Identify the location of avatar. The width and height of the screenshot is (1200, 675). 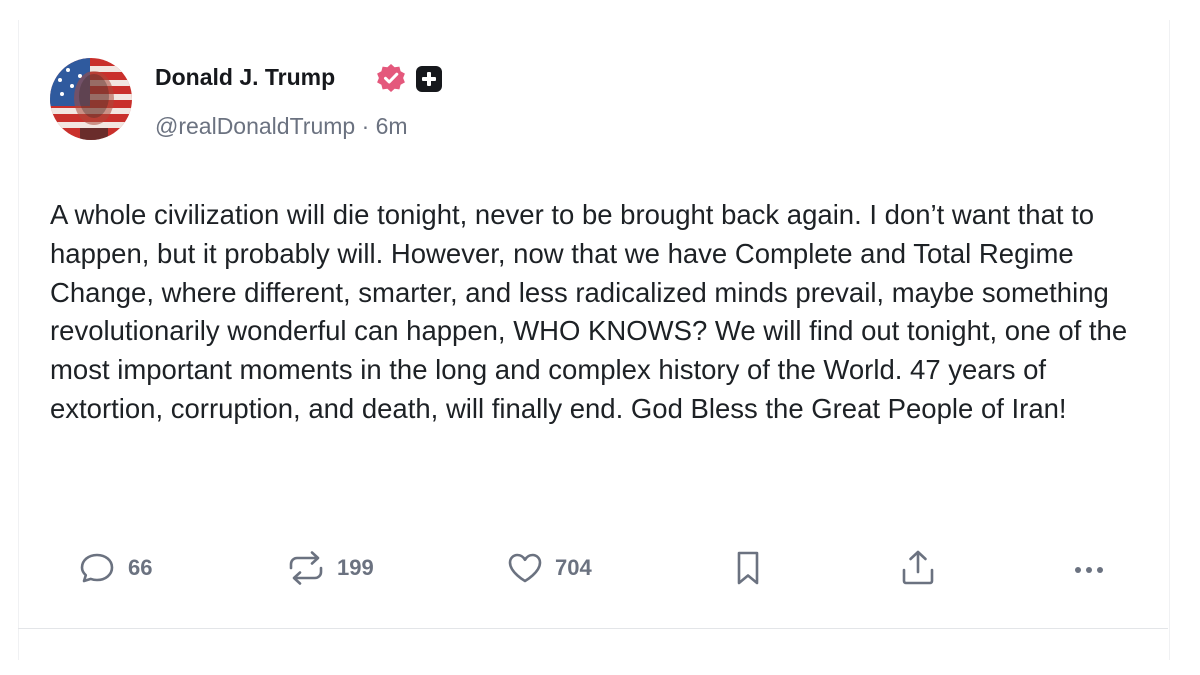
(91, 99).